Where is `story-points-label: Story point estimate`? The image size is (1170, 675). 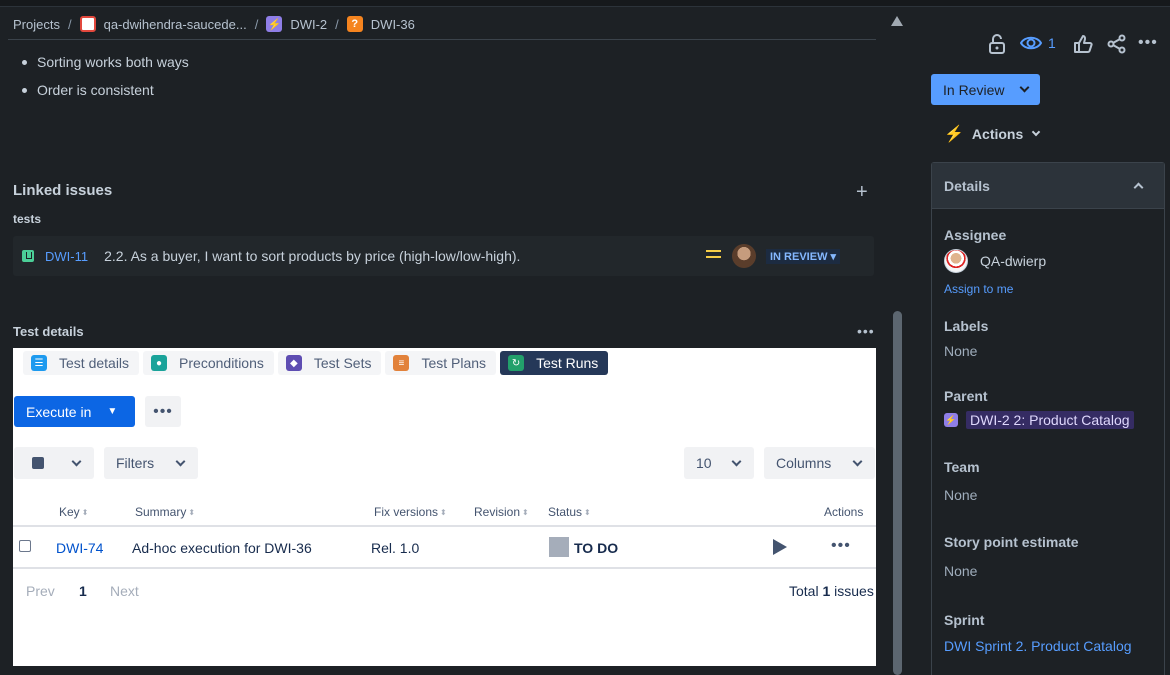
story-points-label: Story point estimate is located at coordinates (1011, 542).